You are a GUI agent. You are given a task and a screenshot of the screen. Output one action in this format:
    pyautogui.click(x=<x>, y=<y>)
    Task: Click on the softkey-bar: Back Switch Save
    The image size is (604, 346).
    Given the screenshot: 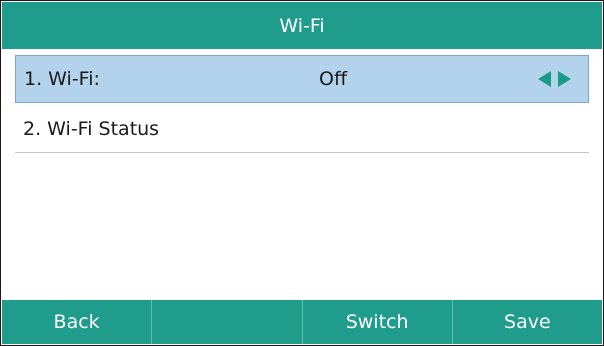 What is the action you would take?
    pyautogui.click(x=302, y=322)
    